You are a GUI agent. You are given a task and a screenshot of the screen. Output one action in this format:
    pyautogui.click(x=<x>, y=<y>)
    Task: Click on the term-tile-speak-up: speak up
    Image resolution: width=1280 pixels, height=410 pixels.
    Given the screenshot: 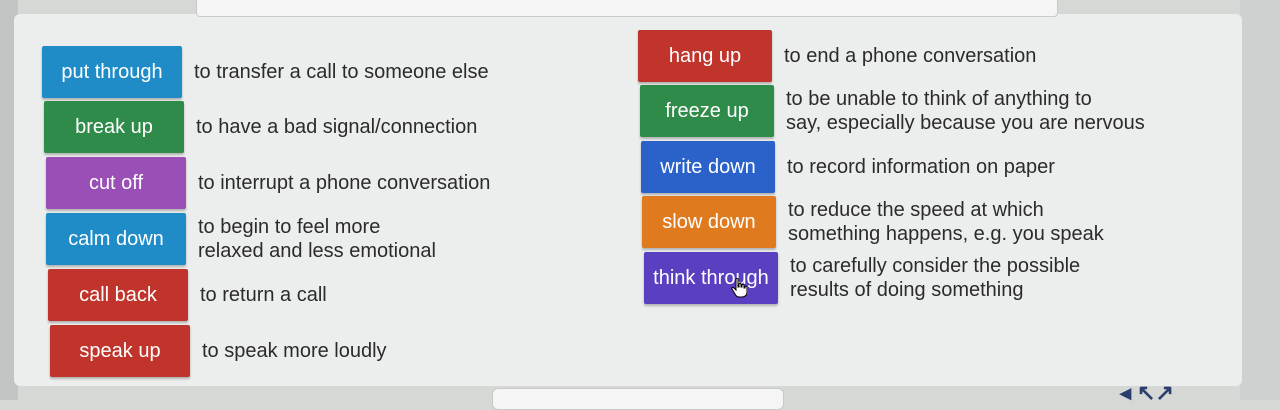 What is the action you would take?
    pyautogui.click(x=120, y=351)
    